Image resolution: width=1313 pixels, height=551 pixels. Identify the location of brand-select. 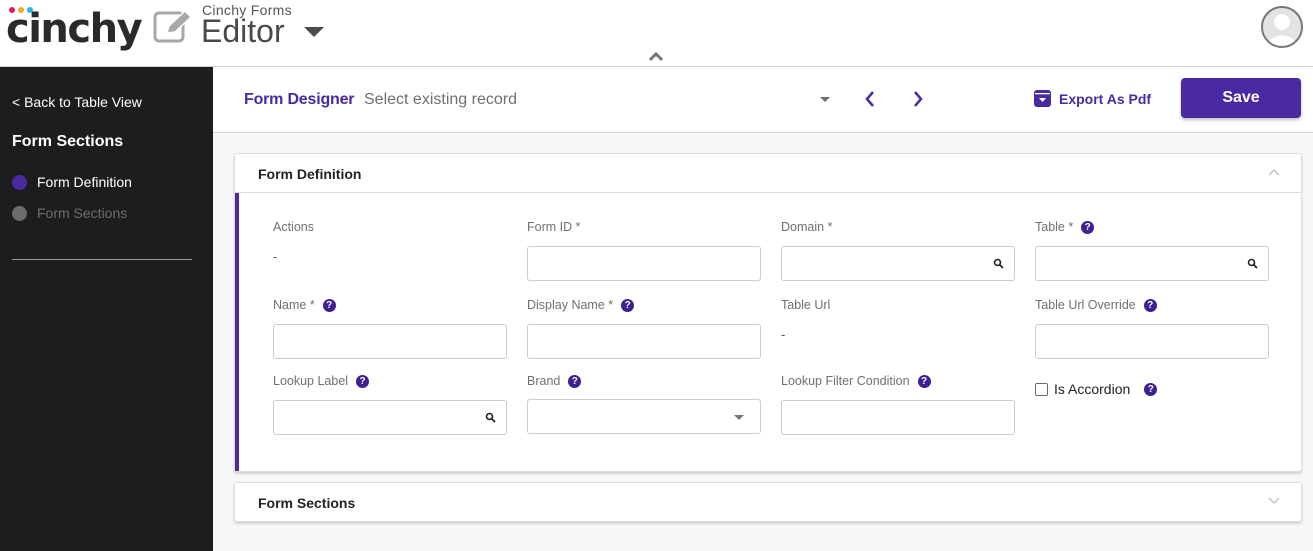
(644, 416).